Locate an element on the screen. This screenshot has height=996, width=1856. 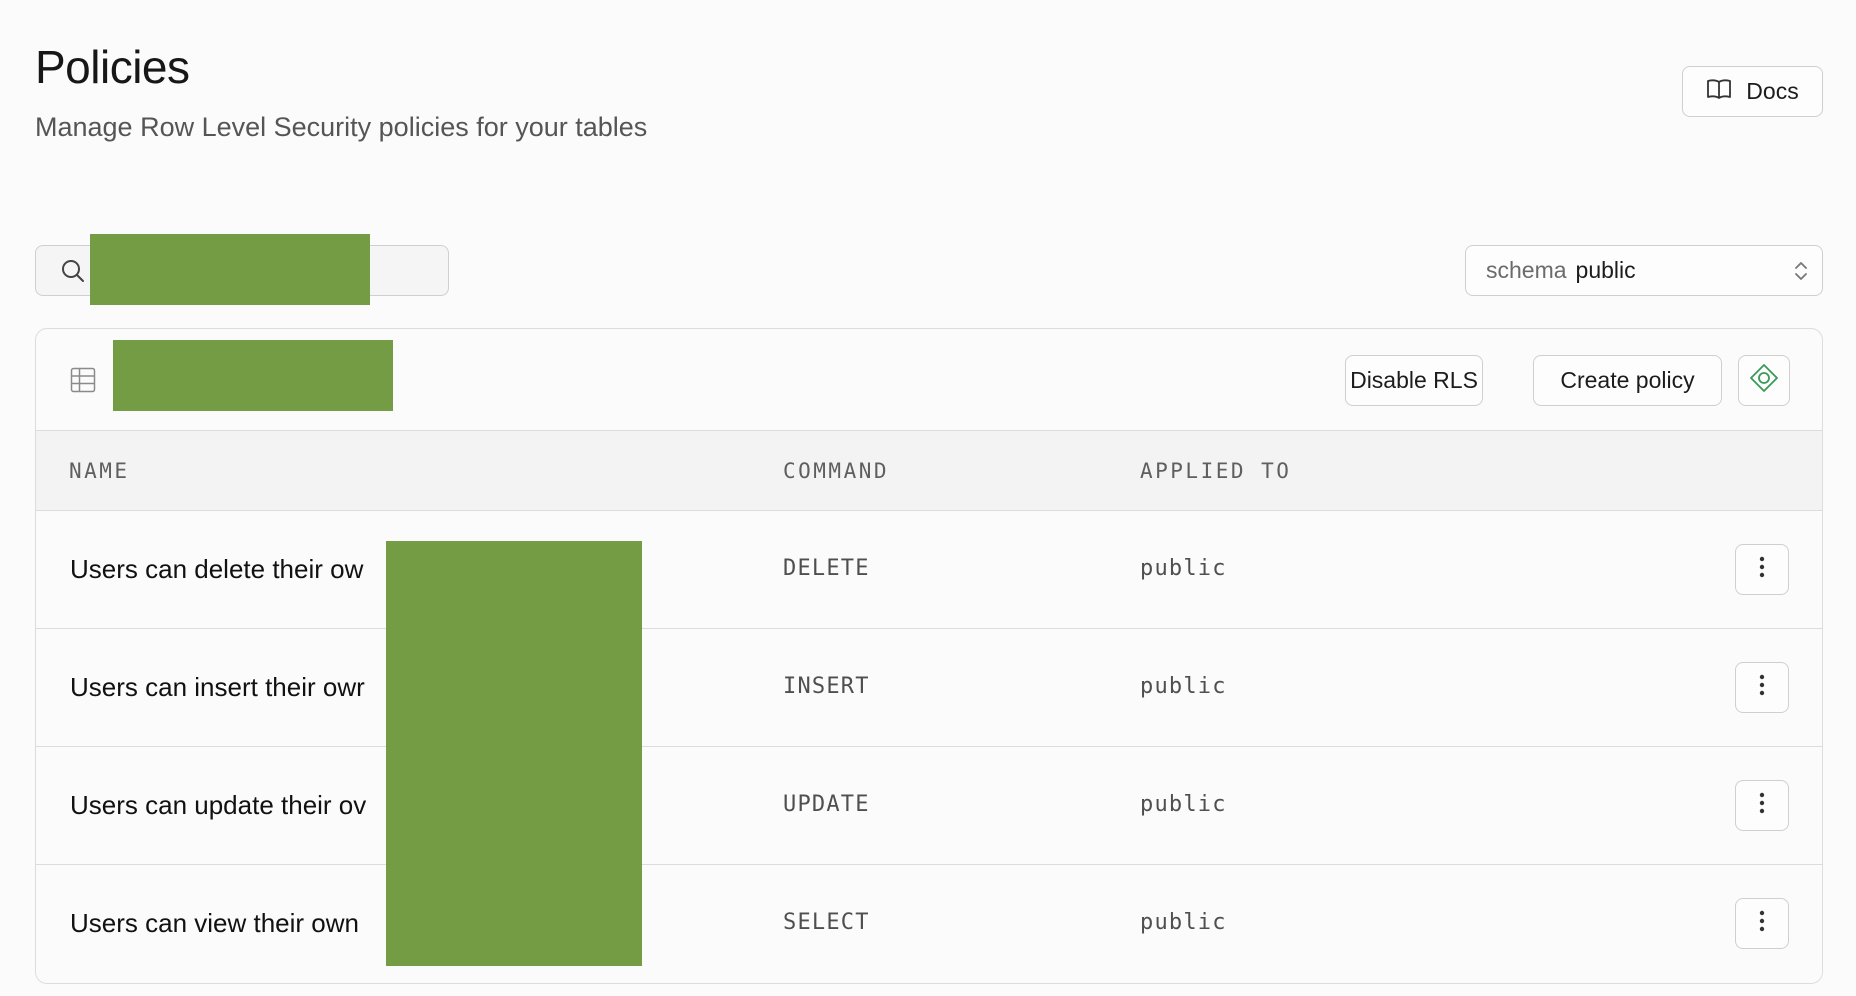
ai-assistant-icon is located at coordinates (1764, 381).